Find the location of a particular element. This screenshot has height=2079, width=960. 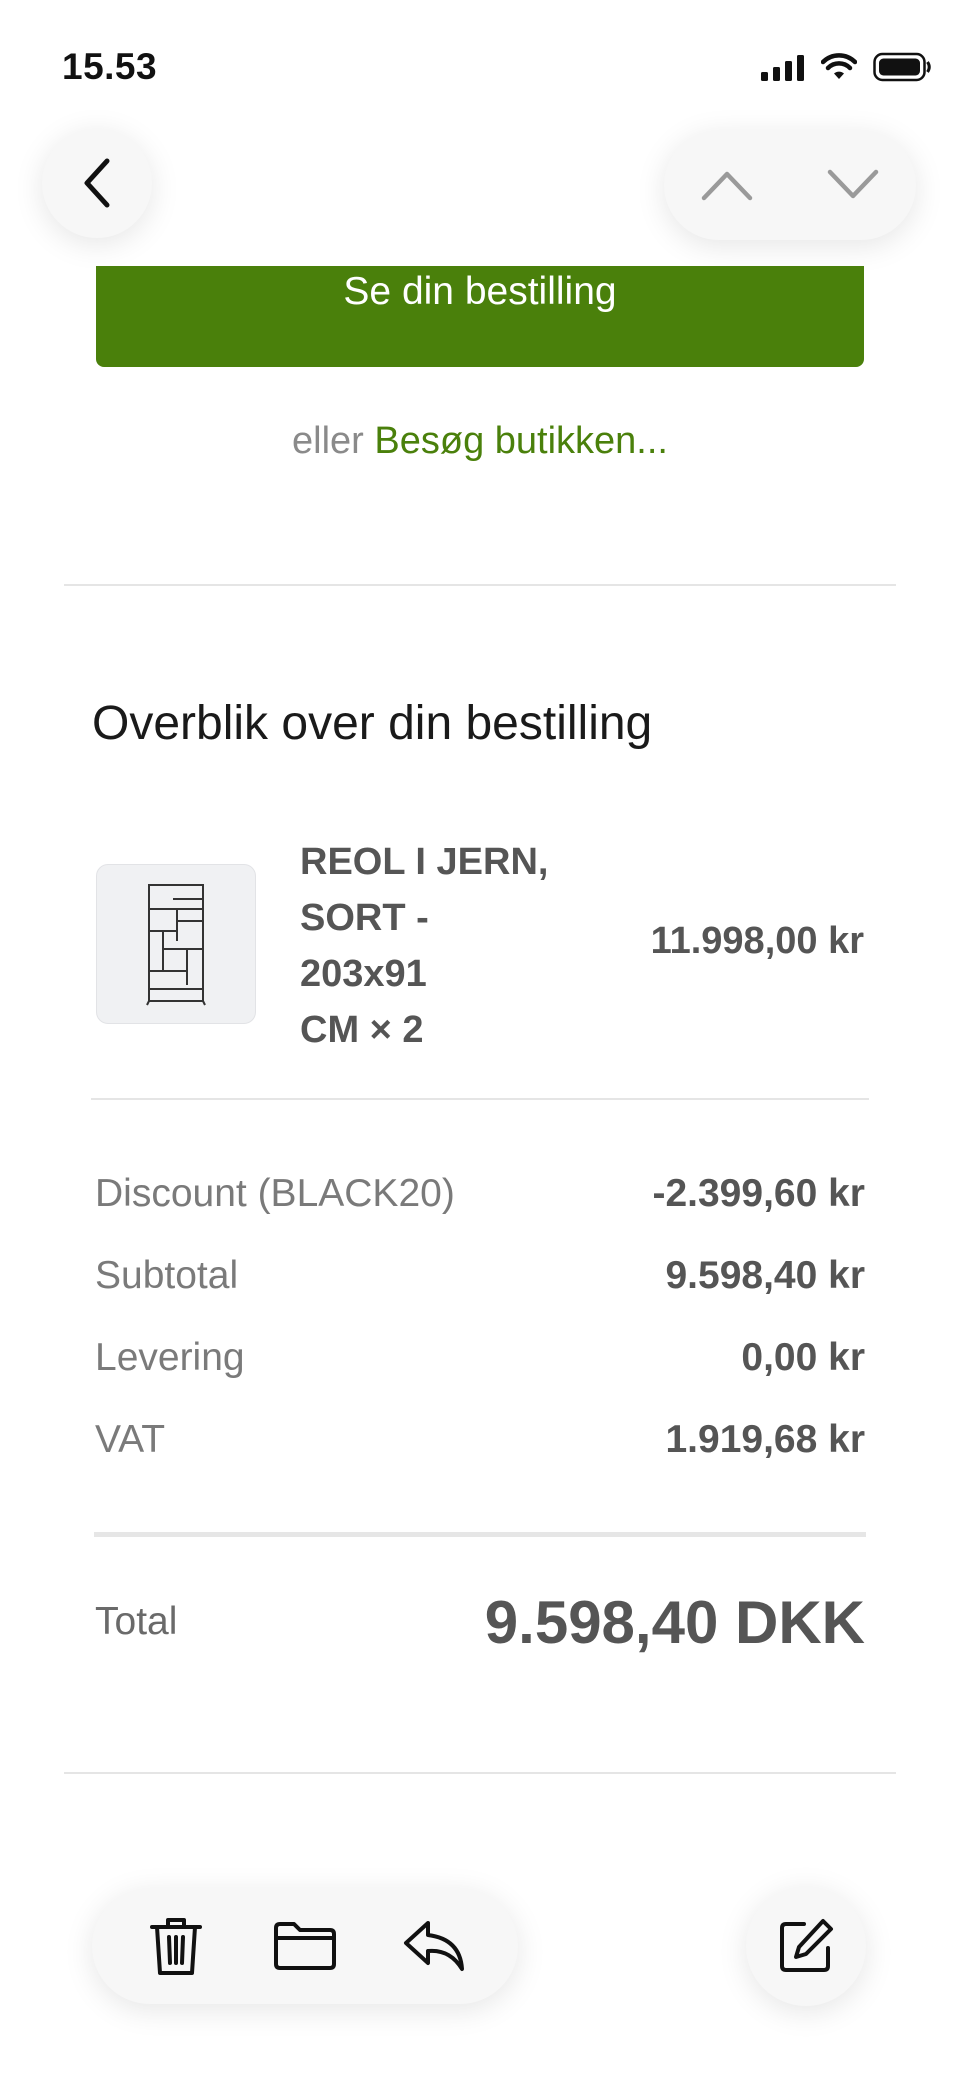

summary-label: Levering is located at coordinates (170, 1357).